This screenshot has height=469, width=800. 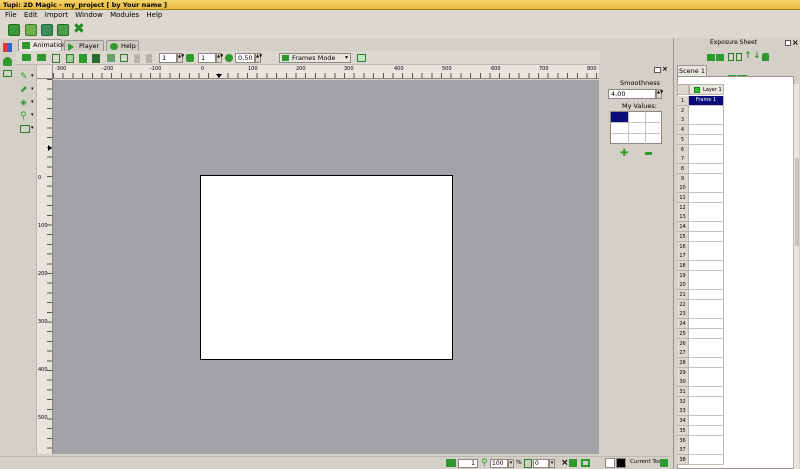 What do you see at coordinates (610, 463) in the screenshot?
I see `fill-color-swatch` at bounding box center [610, 463].